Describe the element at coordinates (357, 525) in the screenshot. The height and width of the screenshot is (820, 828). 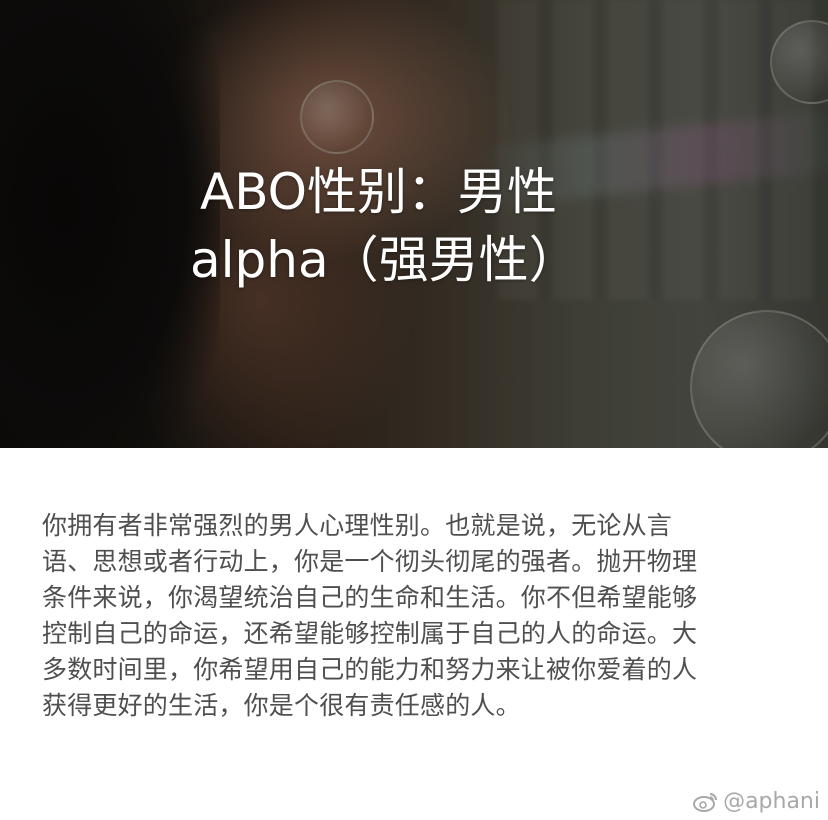
I see `description-line: 你拥有者非常强烈的男人心理性别。也就是说，无论从言` at that location.